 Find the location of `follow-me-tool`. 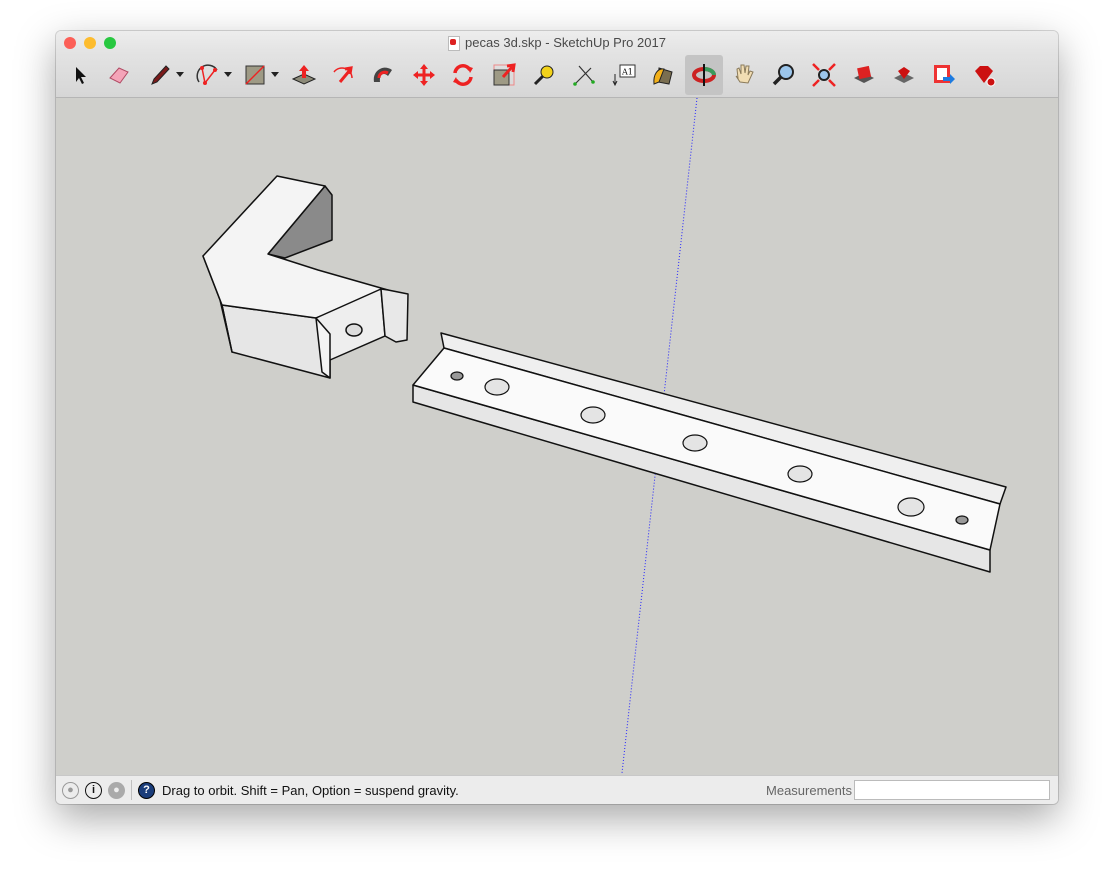

follow-me-tool is located at coordinates (383, 75).